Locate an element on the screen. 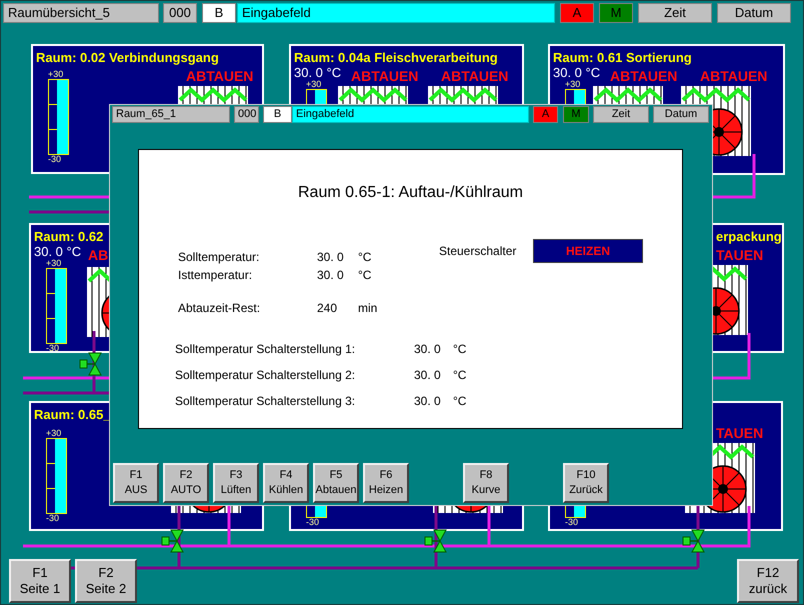 The width and height of the screenshot is (804, 605). dialog-title: Raum 0.65-1: Auftau-/Kühlraum is located at coordinates (410, 193).